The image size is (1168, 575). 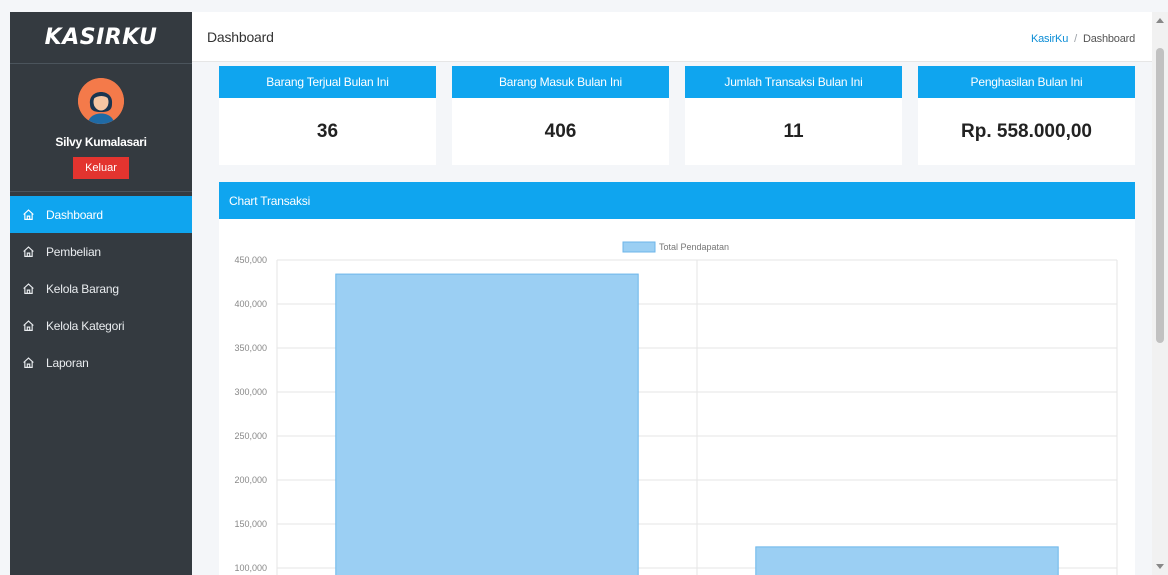 I want to click on y-tick-label: 350,000, so click(x=250, y=348).